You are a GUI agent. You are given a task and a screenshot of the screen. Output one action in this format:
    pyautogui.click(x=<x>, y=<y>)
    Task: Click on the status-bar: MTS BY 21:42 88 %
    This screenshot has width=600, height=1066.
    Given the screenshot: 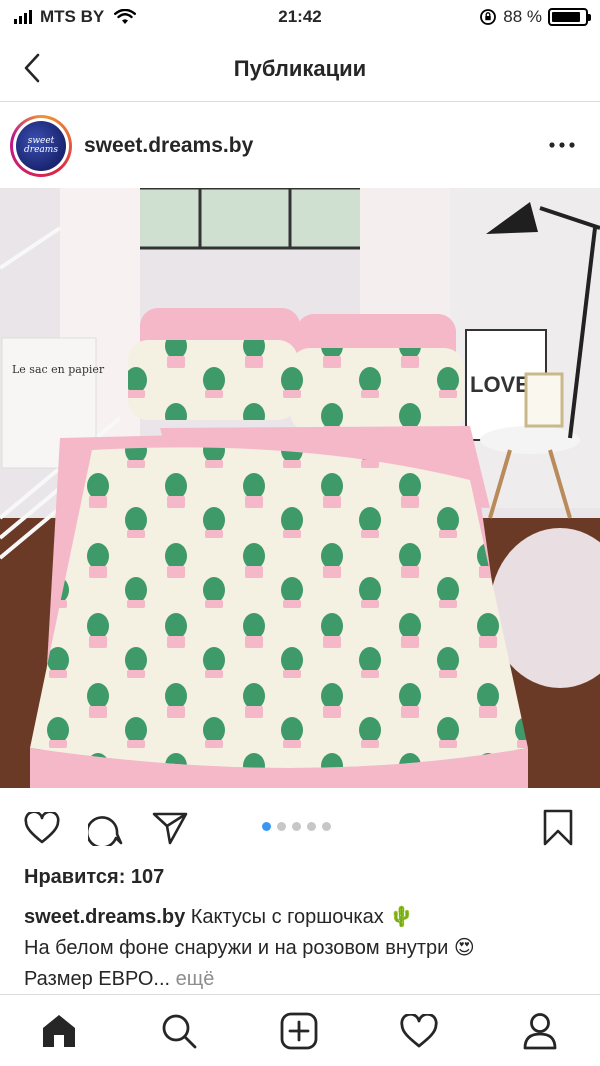 What is the action you would take?
    pyautogui.click(x=300, y=18)
    